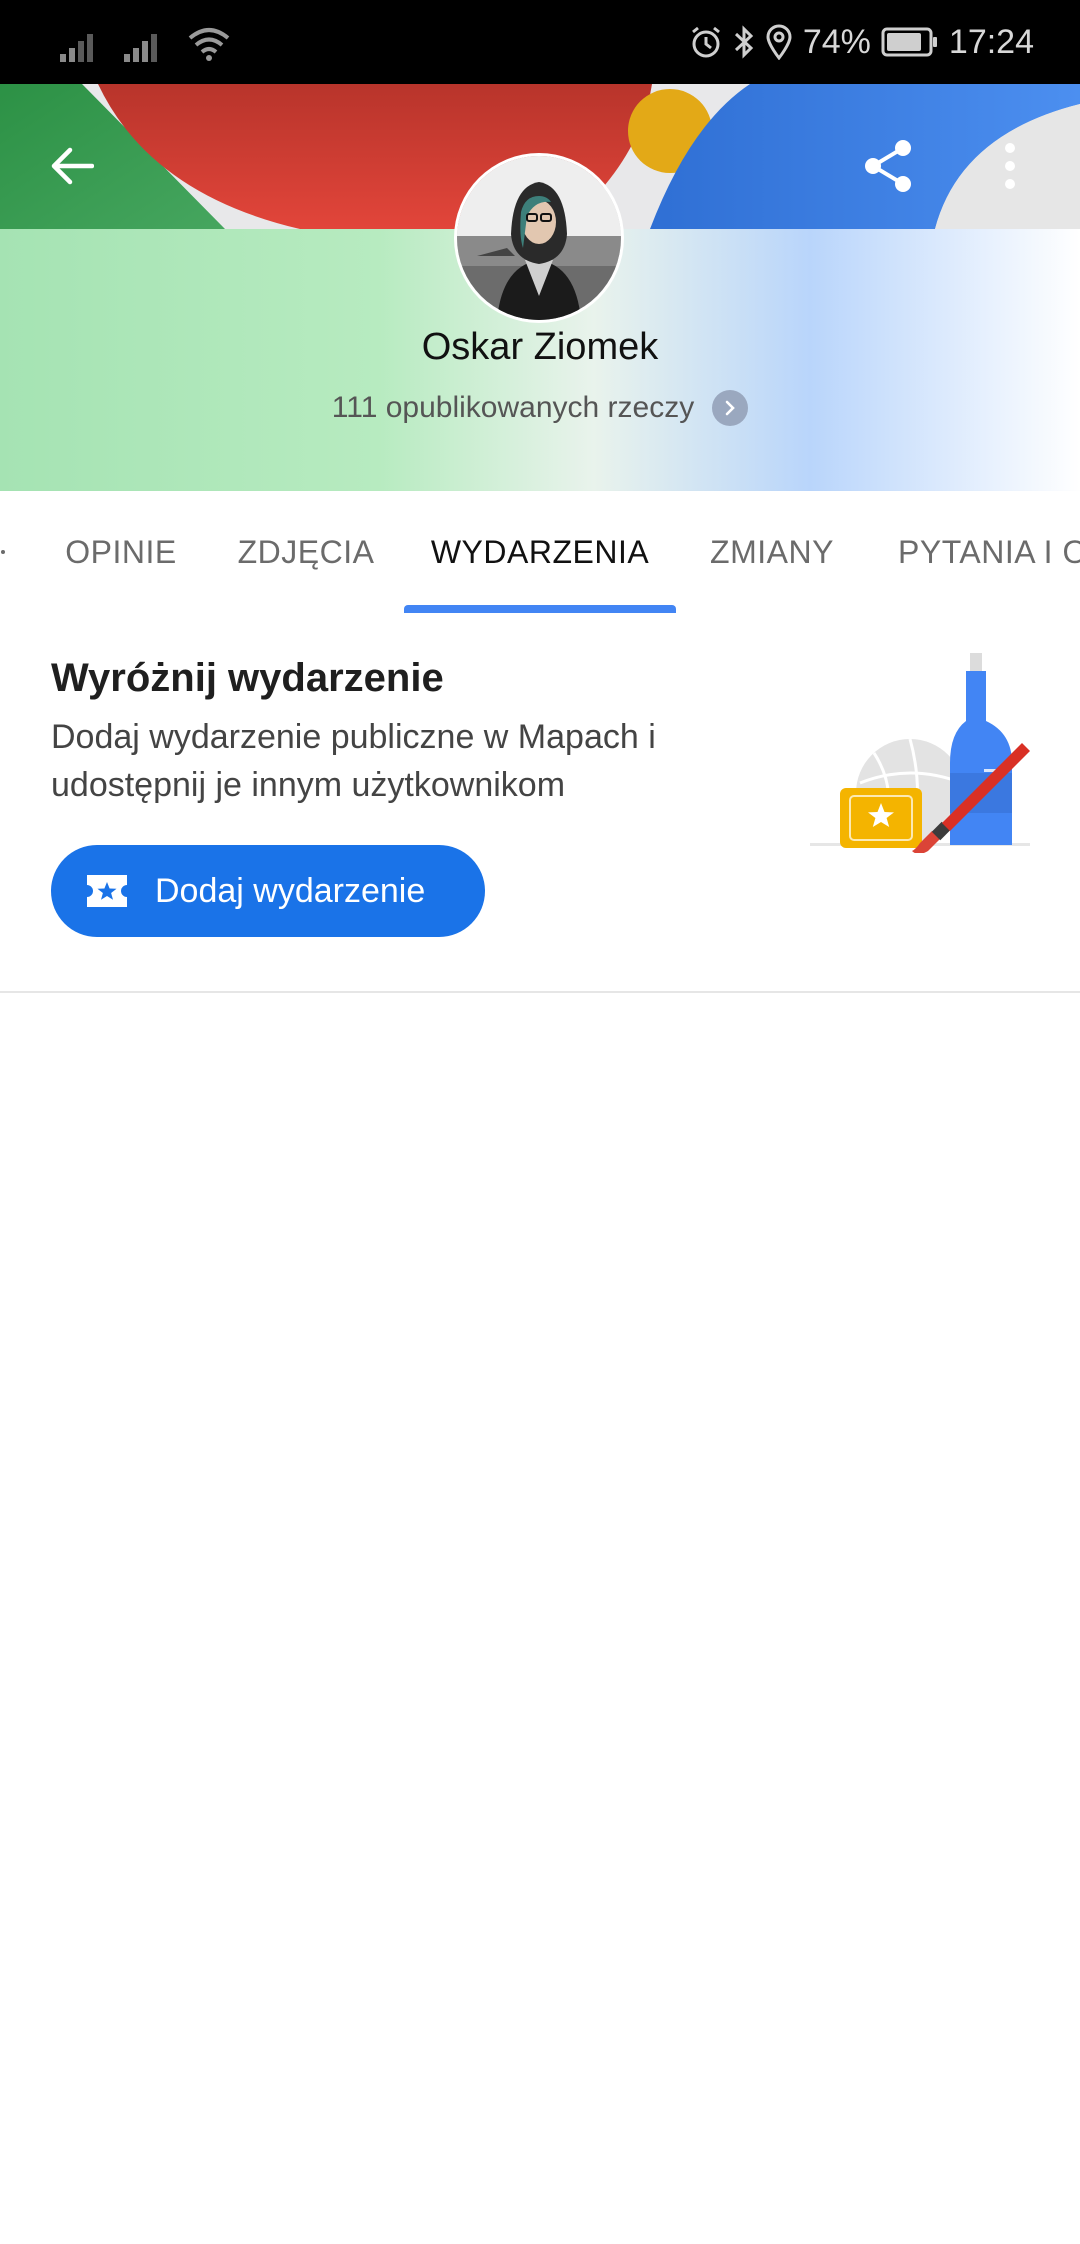 This screenshot has width=1080, height=2244. What do you see at coordinates (920, 753) in the screenshot?
I see `event-illustration` at bounding box center [920, 753].